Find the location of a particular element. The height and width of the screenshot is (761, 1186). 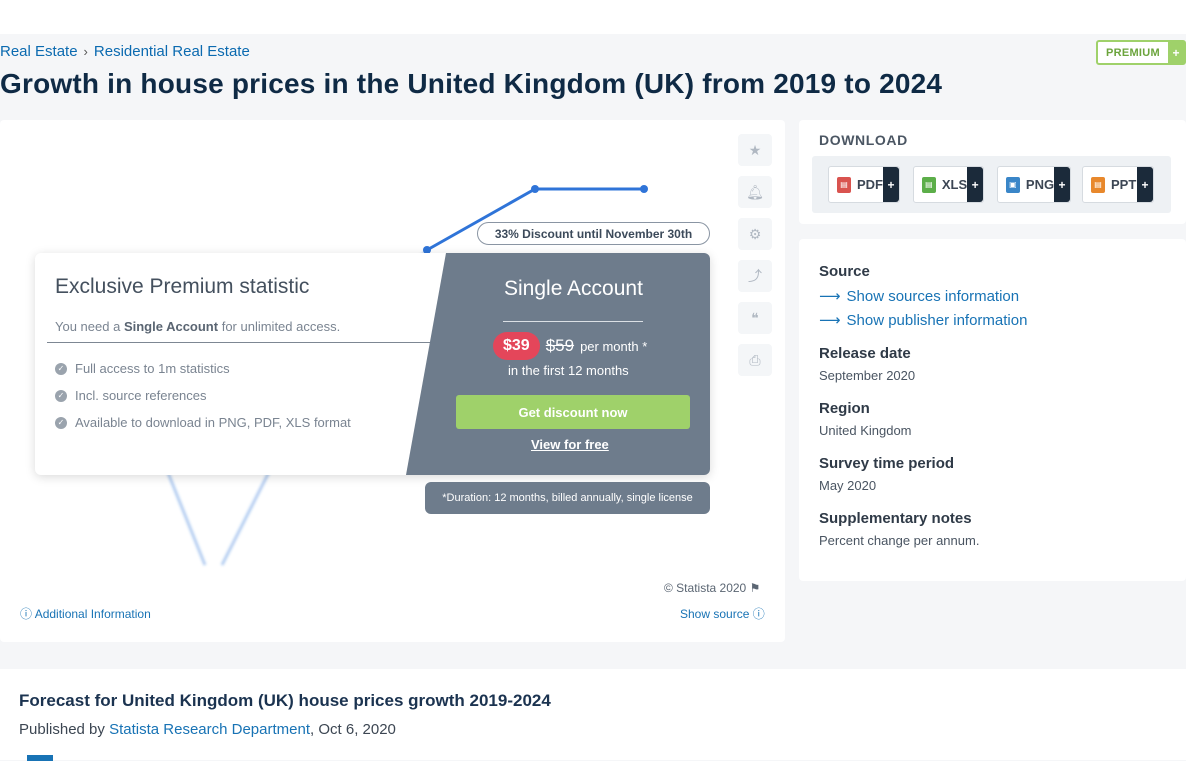

price-old: $59 is located at coordinates (560, 345).